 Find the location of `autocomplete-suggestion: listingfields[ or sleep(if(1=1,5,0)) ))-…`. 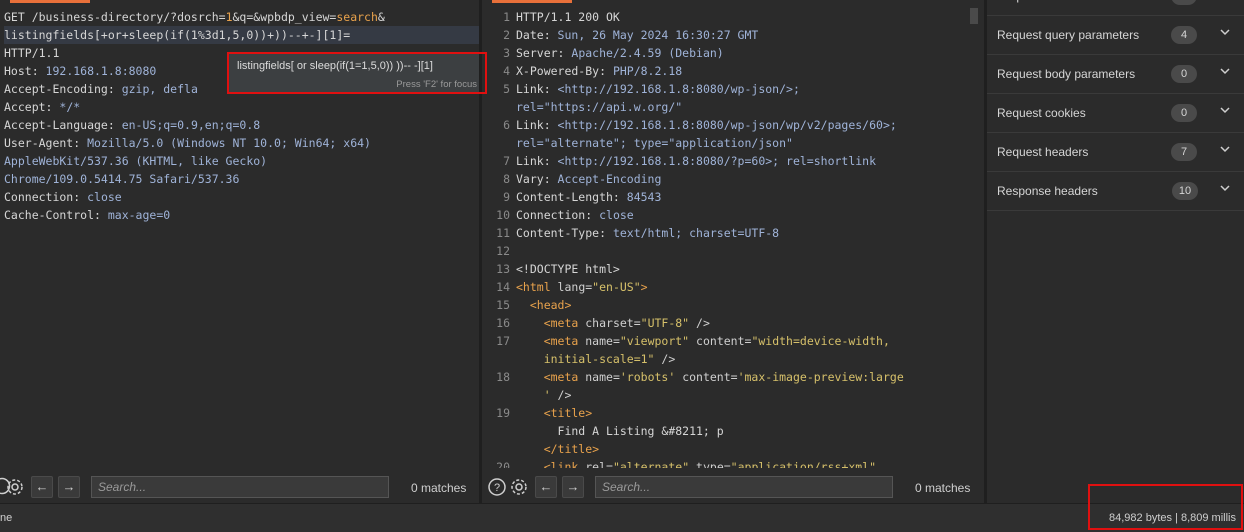

autocomplete-suggestion: listingfields[ or sleep(if(1=1,5,0)) ))-… is located at coordinates (335, 66).